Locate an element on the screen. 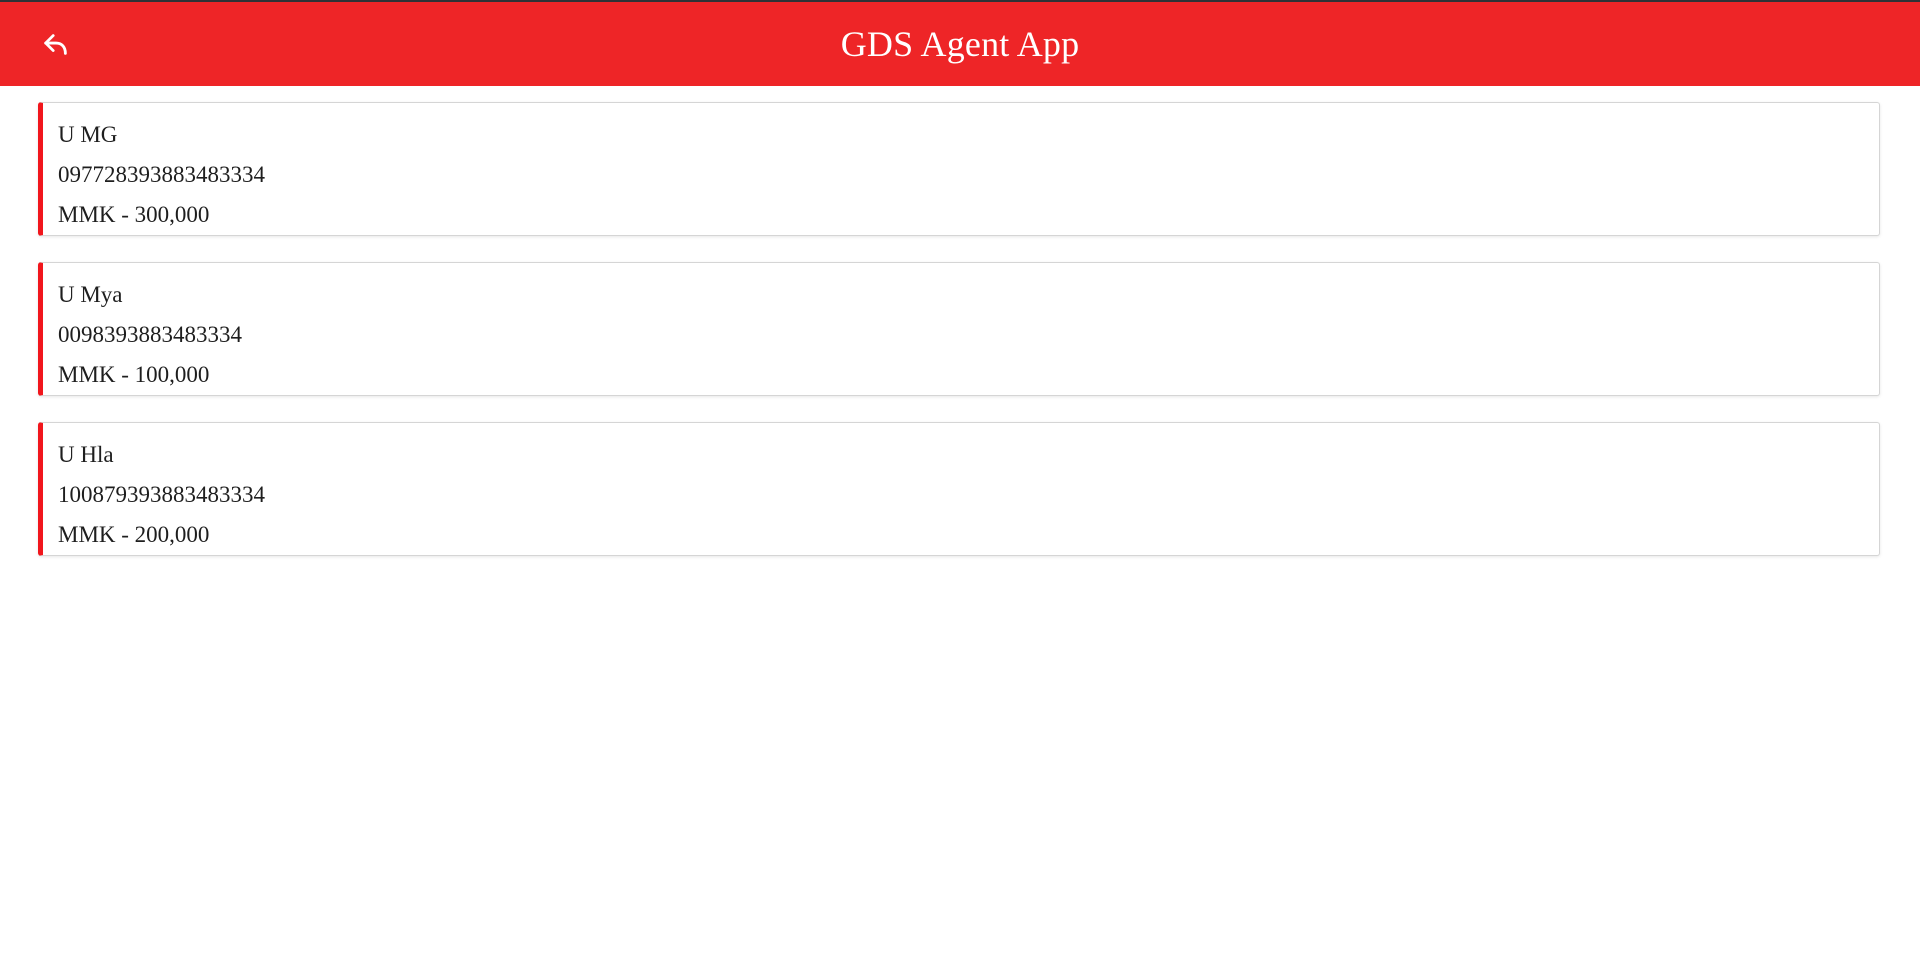  account-name: U MG is located at coordinates (88, 134).